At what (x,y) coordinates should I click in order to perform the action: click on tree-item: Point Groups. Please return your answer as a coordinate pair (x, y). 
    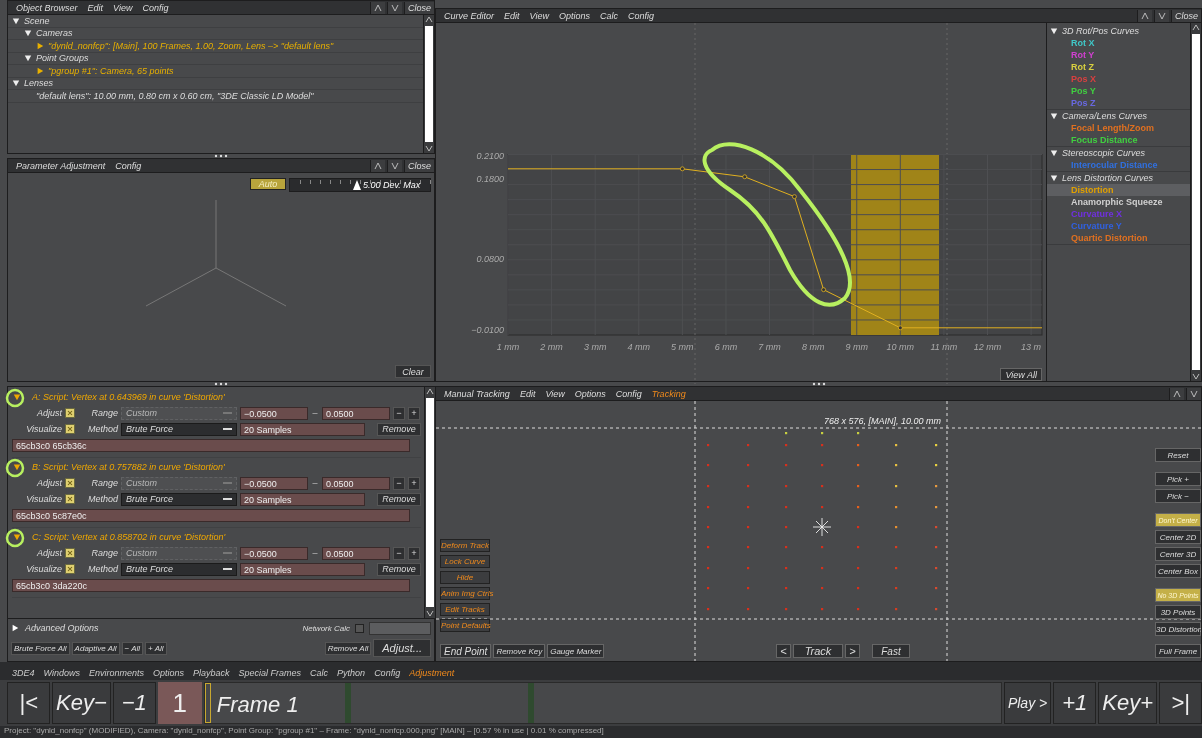
    Looking at the image, I should click on (62, 58).